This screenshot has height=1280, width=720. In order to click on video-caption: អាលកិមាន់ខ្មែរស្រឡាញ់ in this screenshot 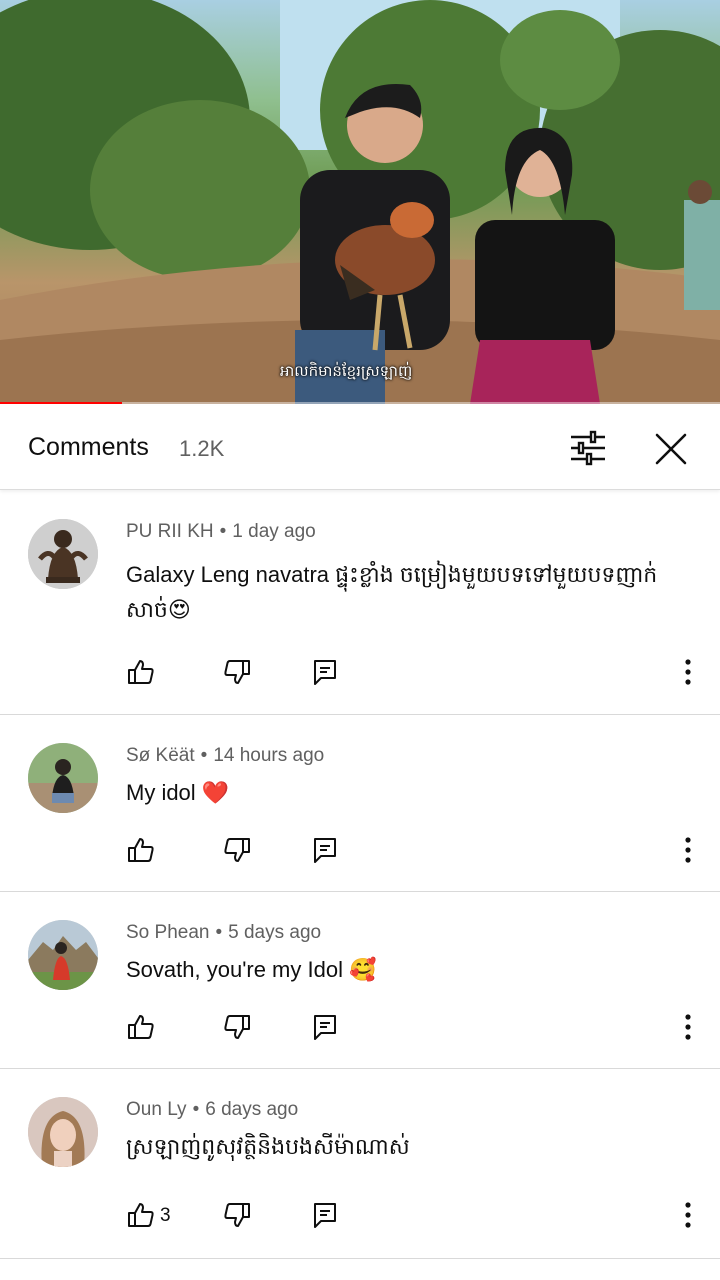, I will do `click(346, 371)`.